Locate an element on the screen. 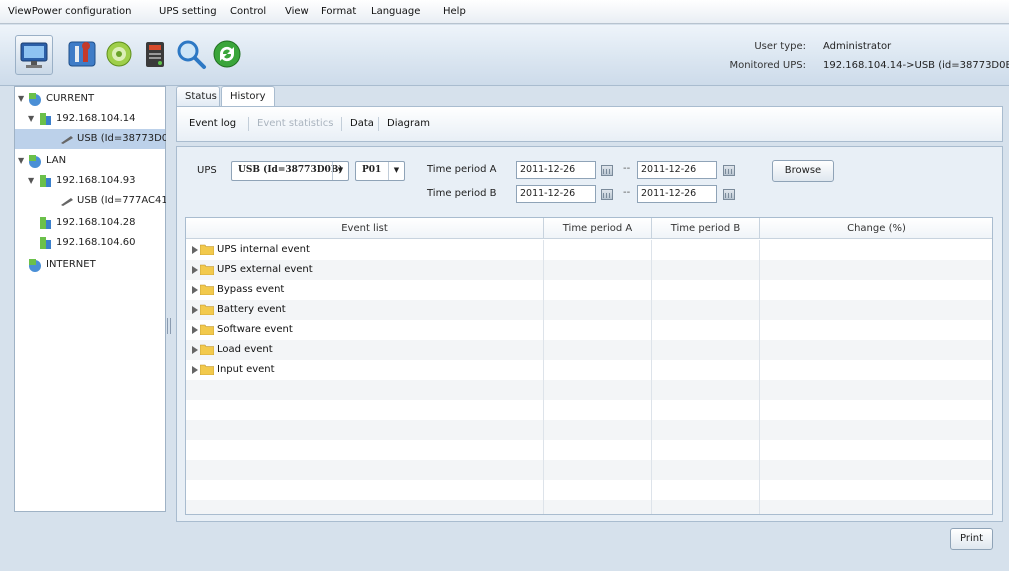 This screenshot has height=571, width=1009. tree-node-usb: USB (Id=777AC41 is located at coordinates (91, 201).